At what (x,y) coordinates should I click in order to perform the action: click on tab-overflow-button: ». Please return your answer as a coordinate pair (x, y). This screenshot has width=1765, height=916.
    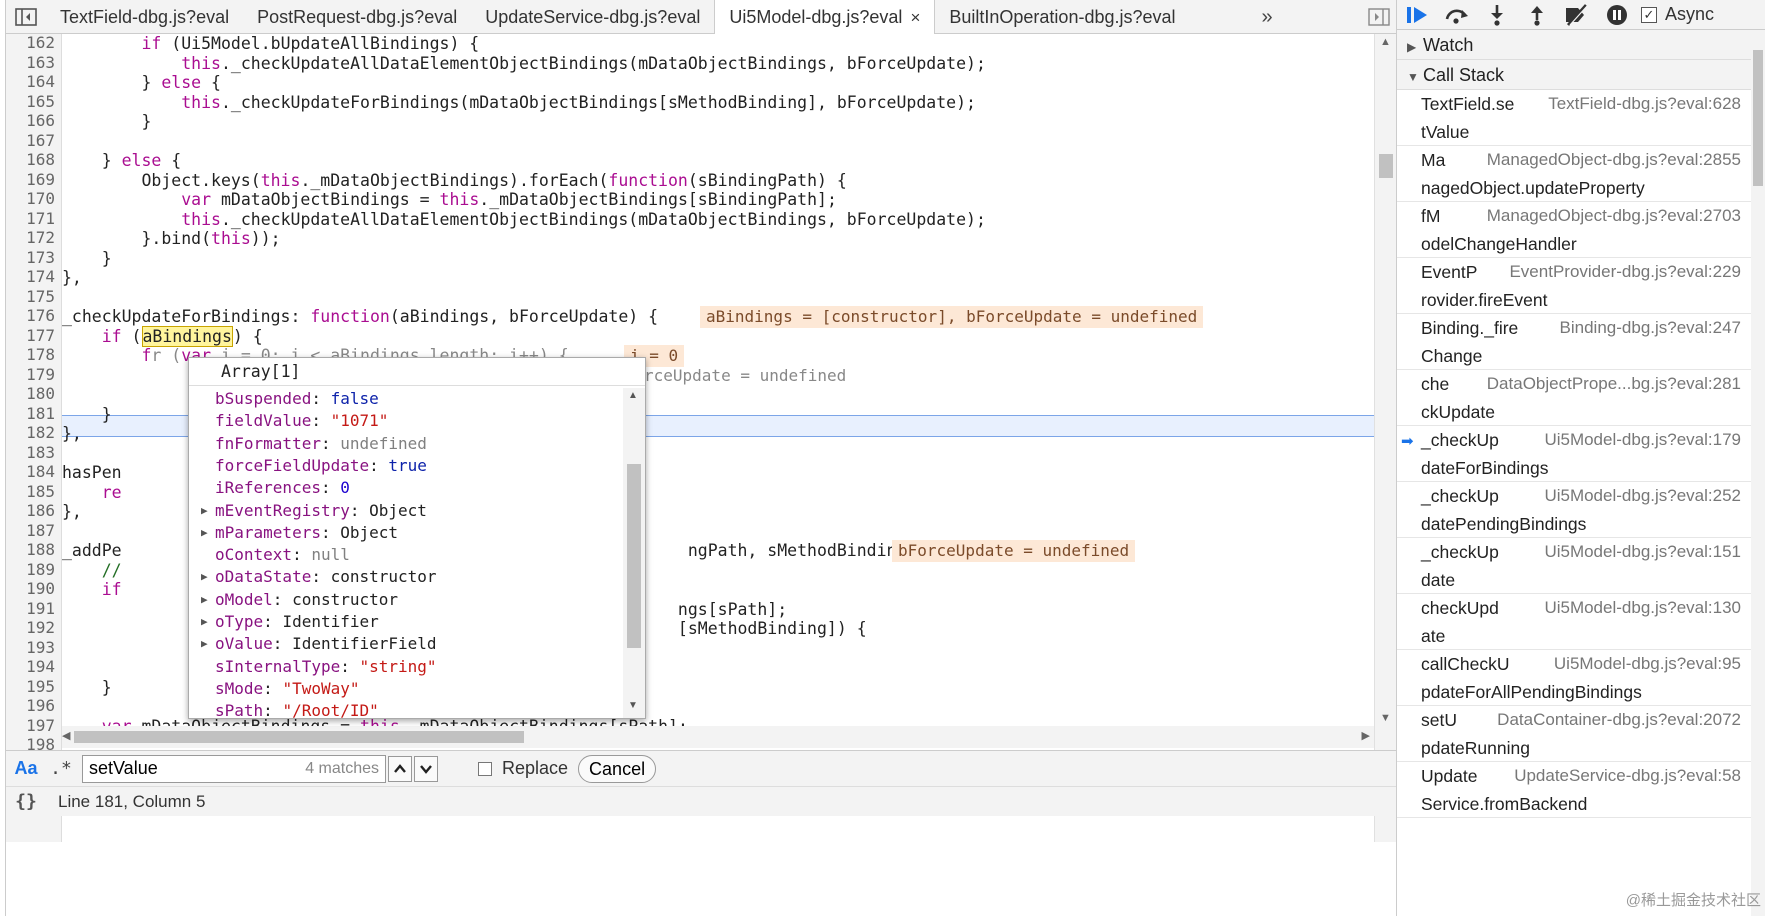
    Looking at the image, I should click on (1267, 17).